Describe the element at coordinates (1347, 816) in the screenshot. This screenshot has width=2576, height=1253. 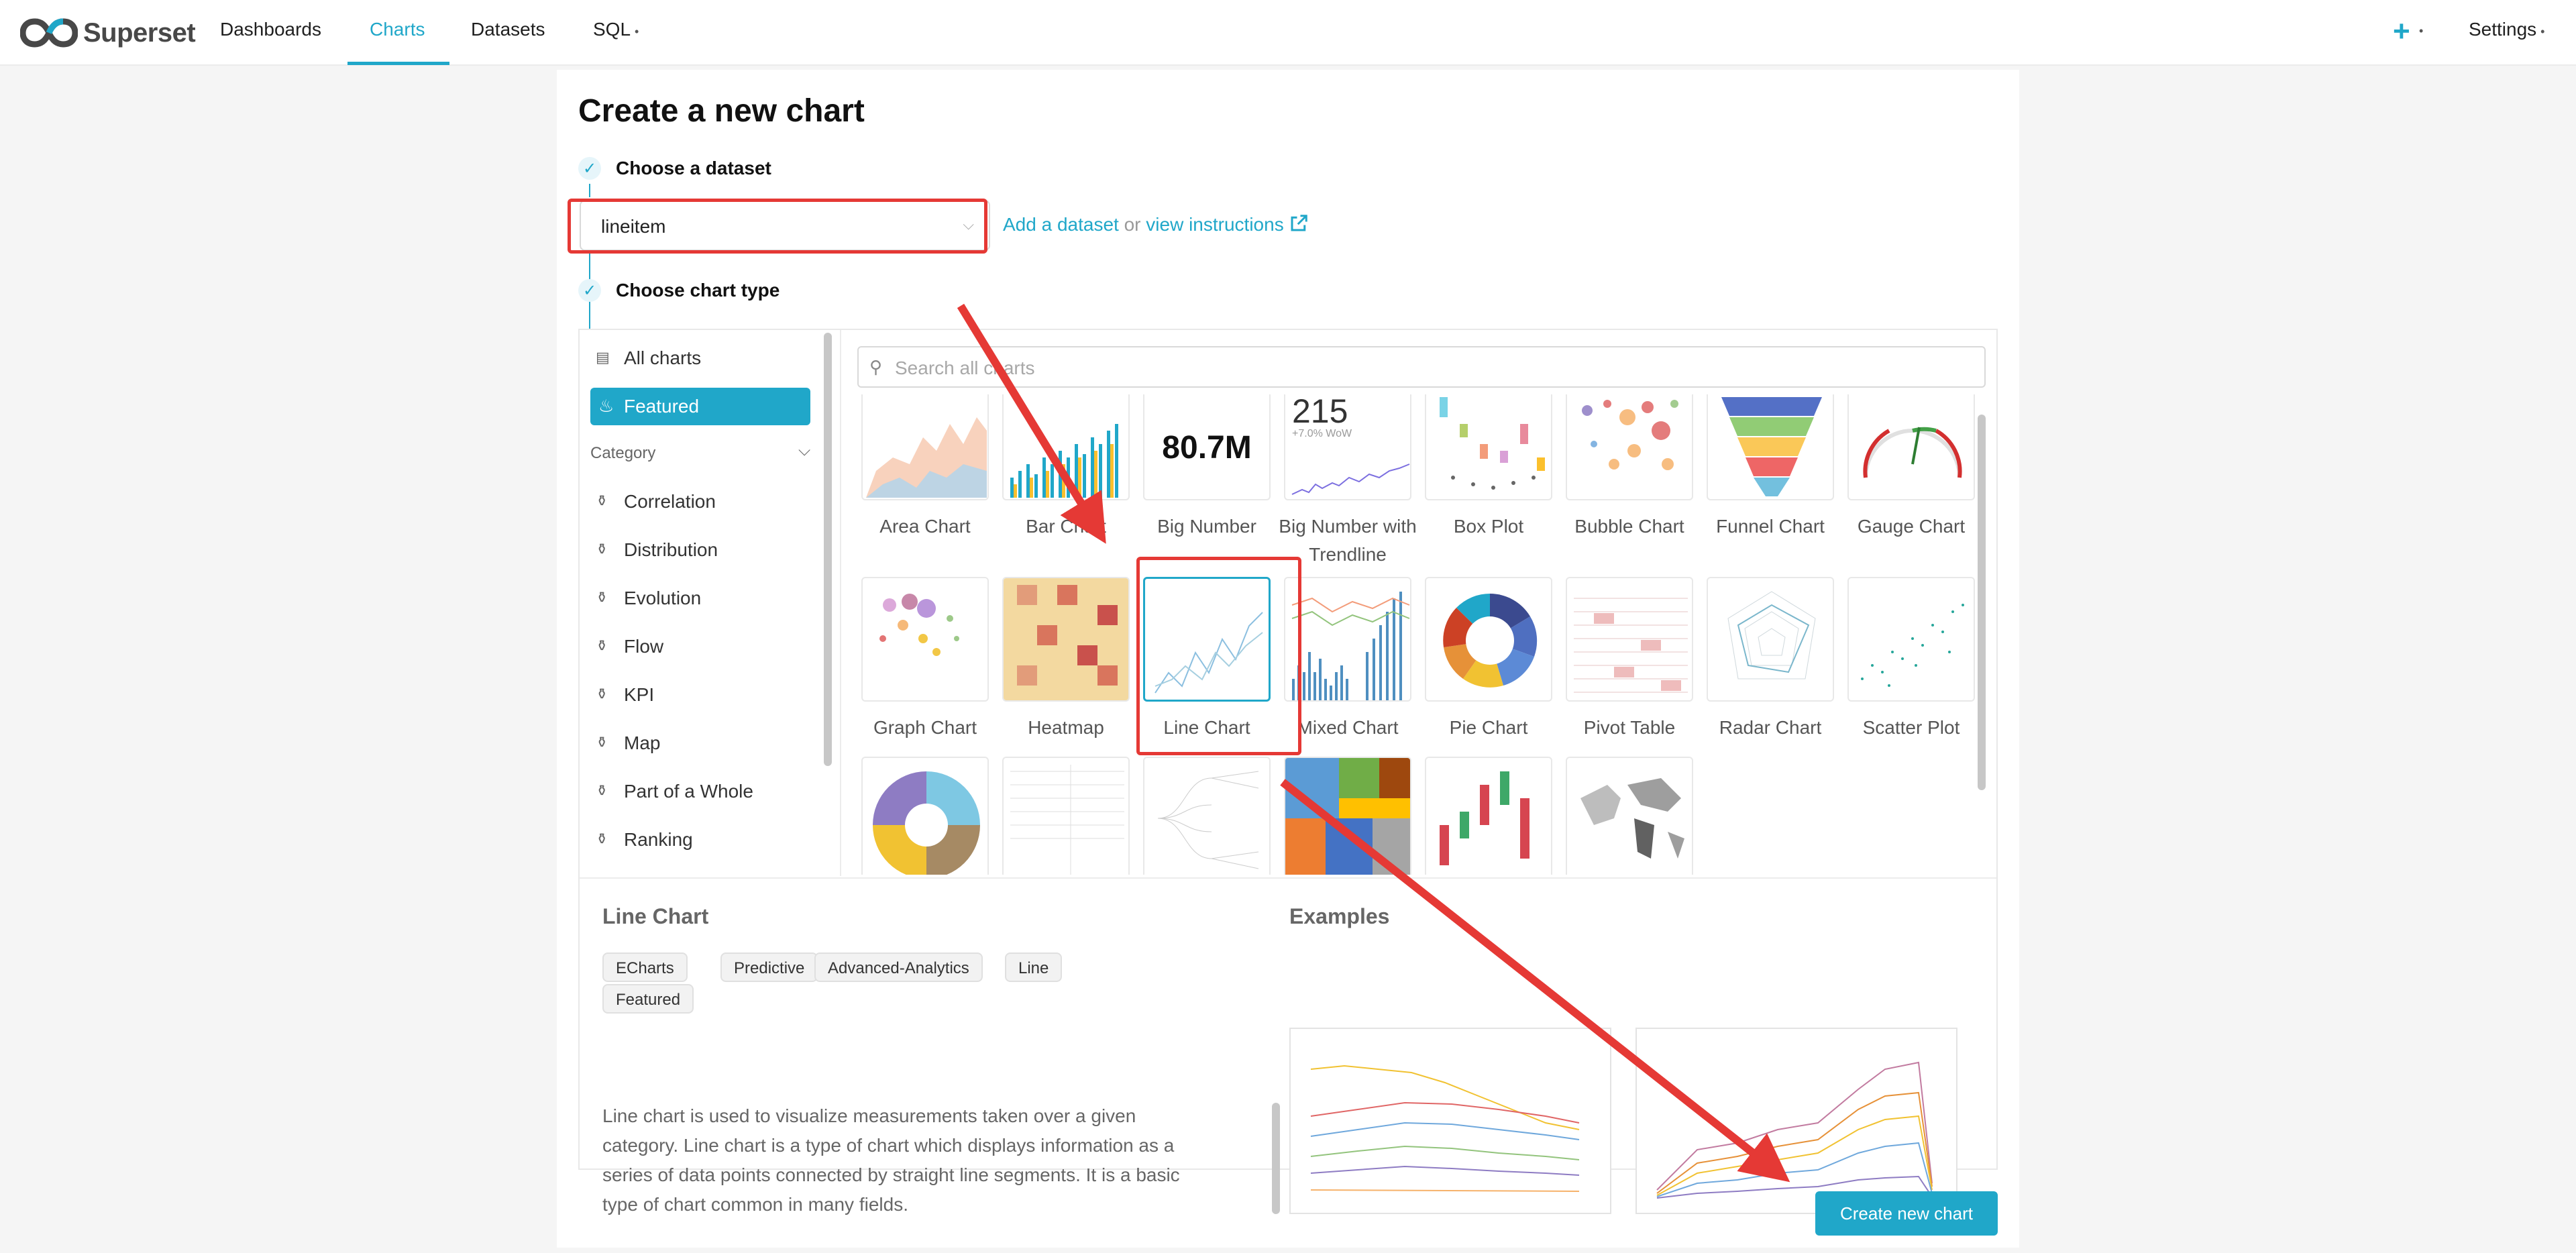
I see `chart-tile-treemap` at that location.